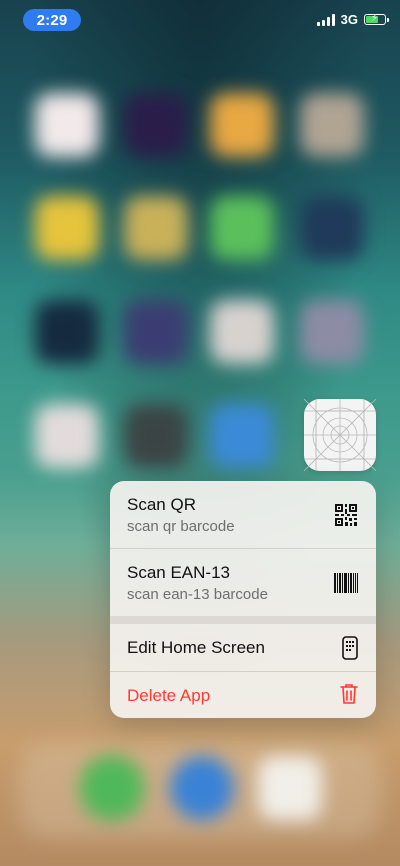 The width and height of the screenshot is (400, 866). I want to click on menu-item-title: Scan QR, so click(161, 504).